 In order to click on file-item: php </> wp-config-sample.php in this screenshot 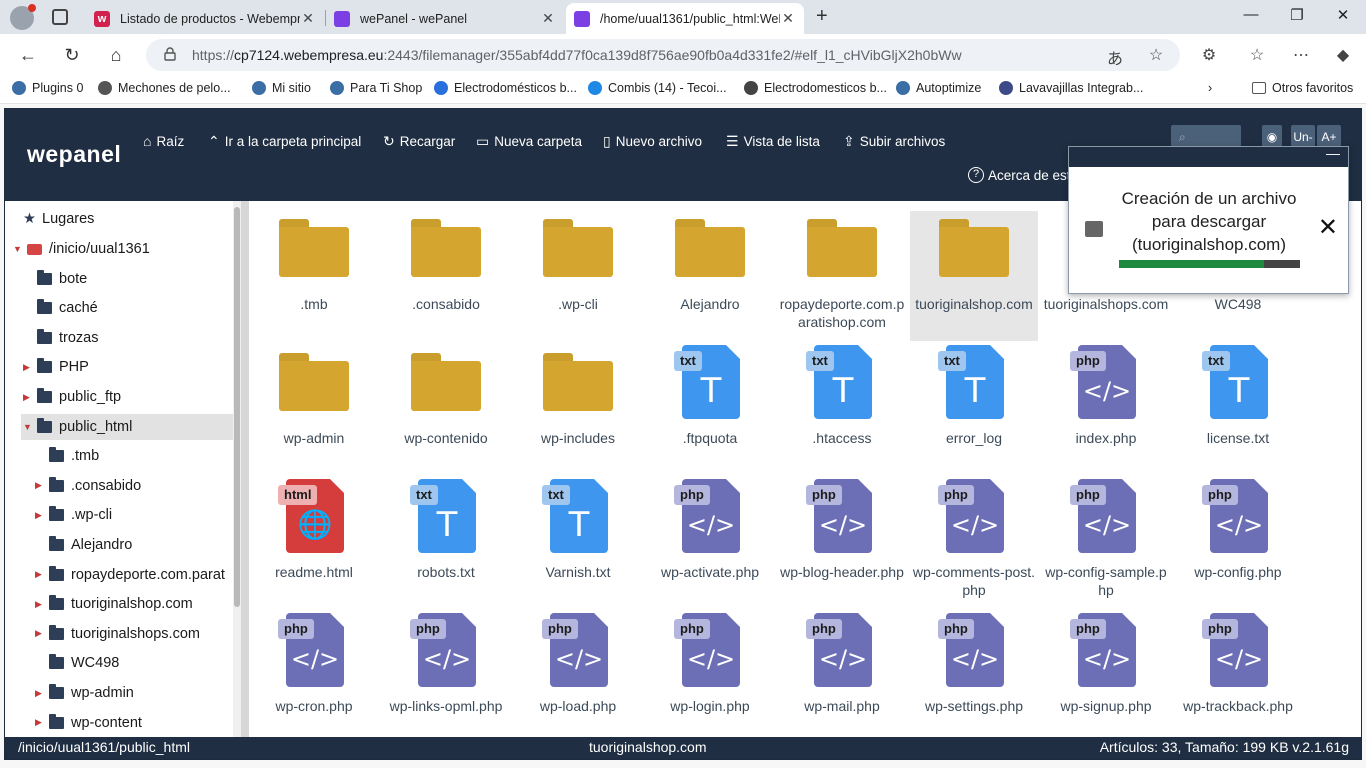, I will do `click(1106, 544)`.